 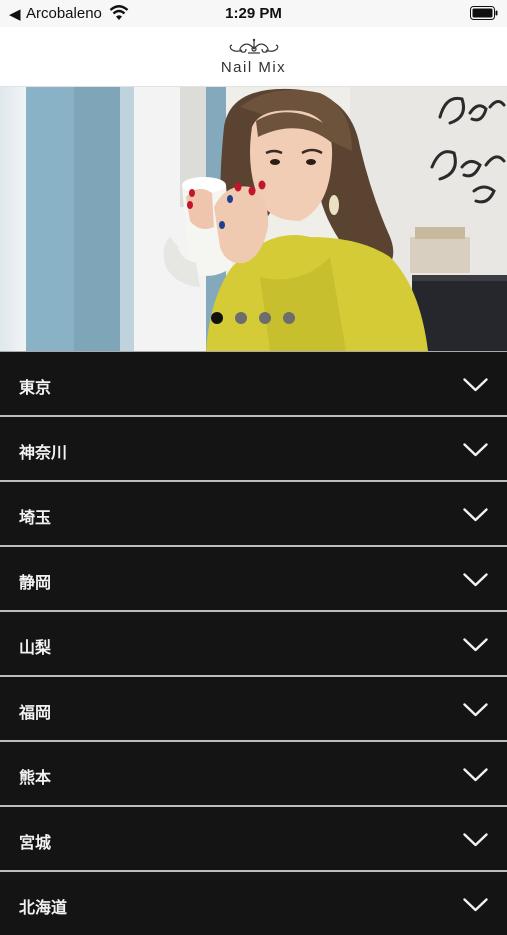 I want to click on status-bar: ◀ Arcobaleno 1:29 PM, so click(x=253, y=13).